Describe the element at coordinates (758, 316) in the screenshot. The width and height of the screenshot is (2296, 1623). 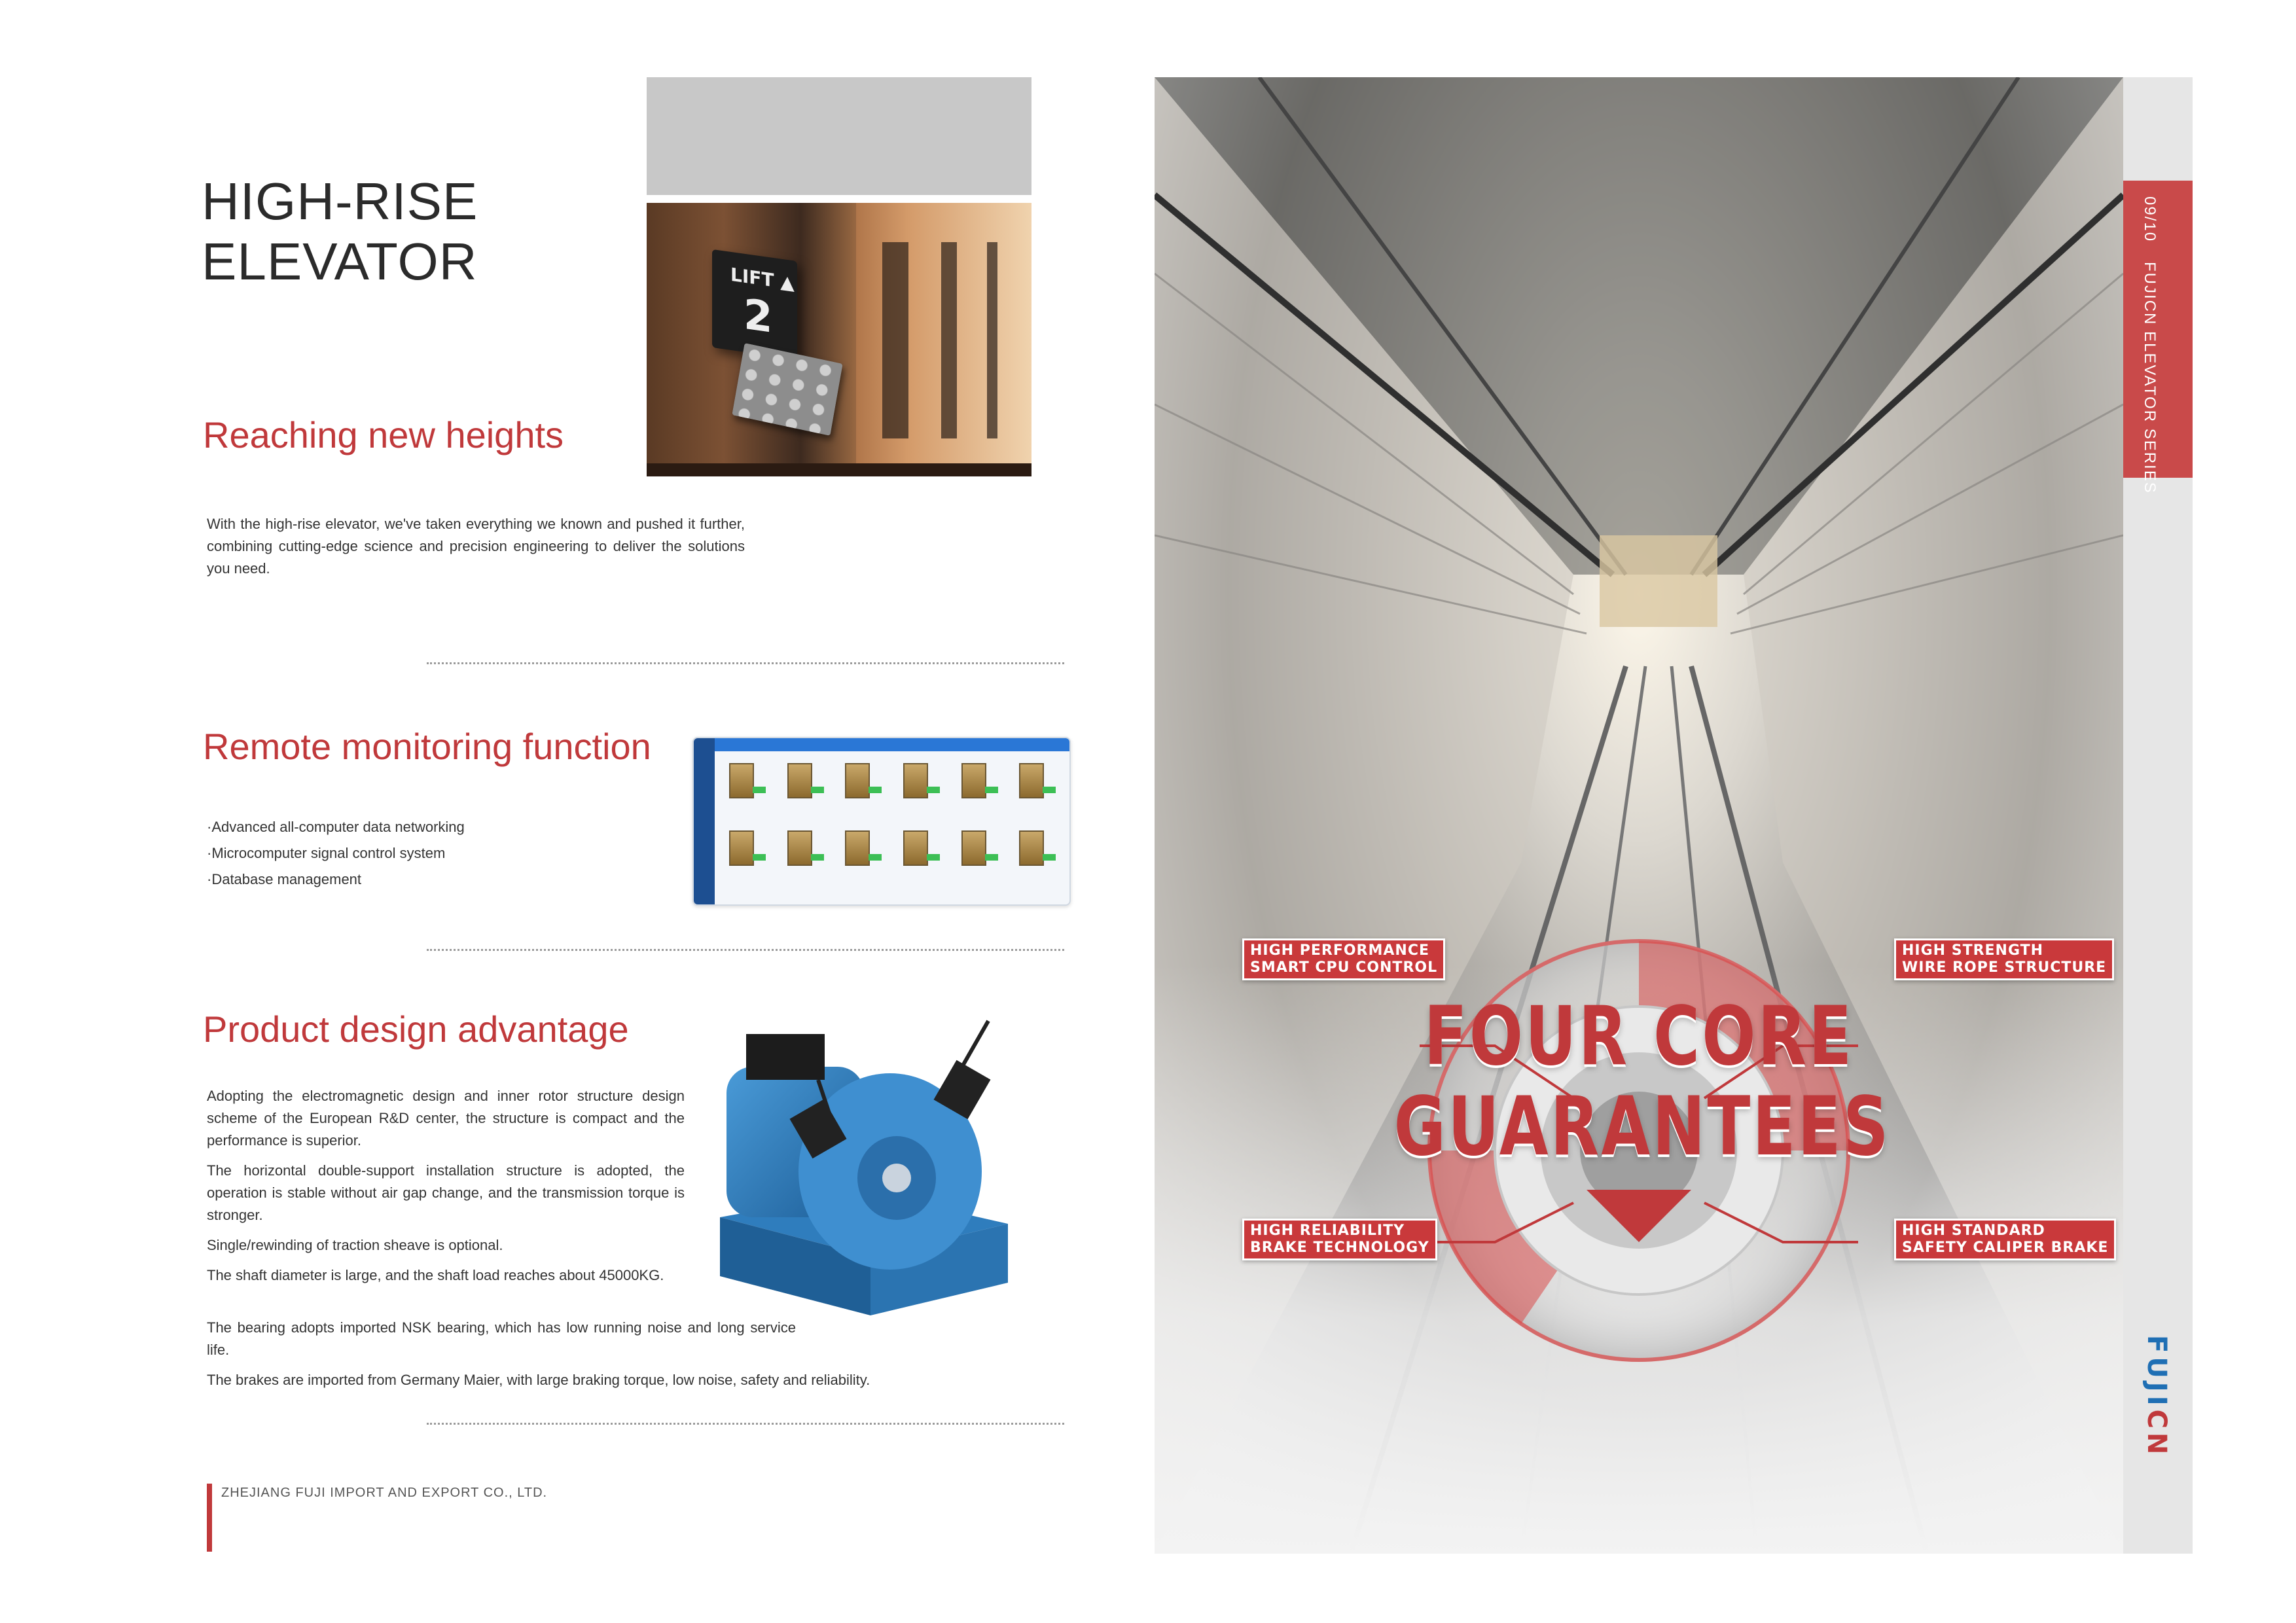
I see `lift-floor-number: 2` at that location.